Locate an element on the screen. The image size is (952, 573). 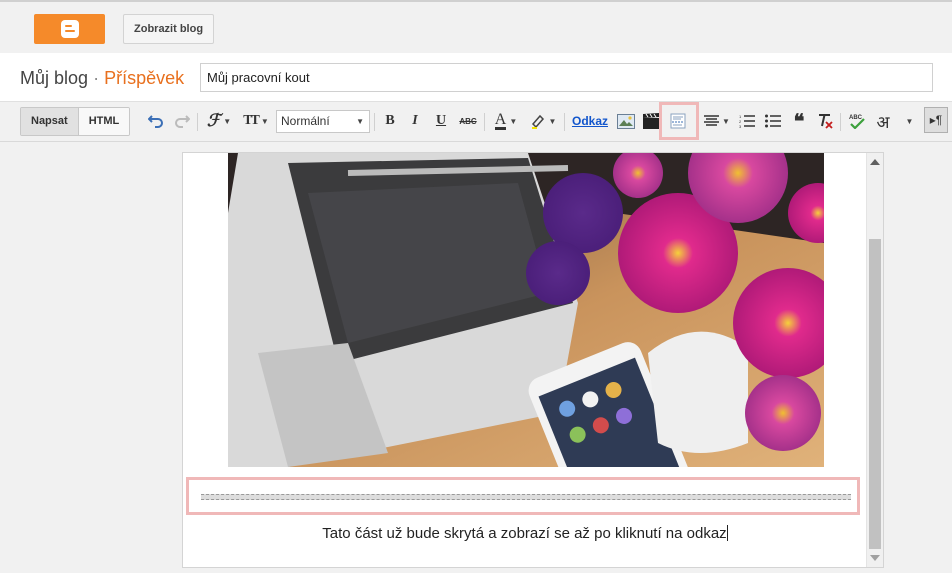
numbered-list-icon: 123 is located at coordinates (747, 121).